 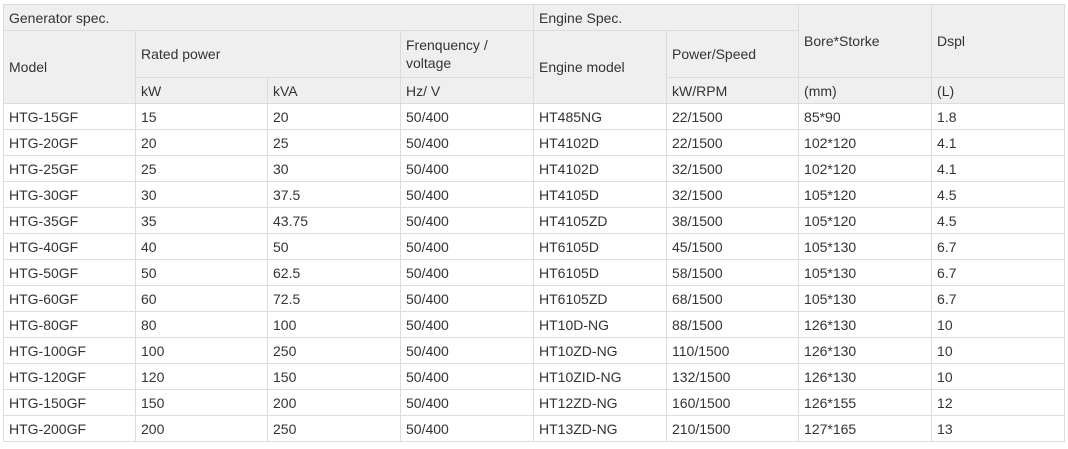 What do you see at coordinates (733, 298) in the screenshot?
I see `power-speed-cell: 68/1500` at bounding box center [733, 298].